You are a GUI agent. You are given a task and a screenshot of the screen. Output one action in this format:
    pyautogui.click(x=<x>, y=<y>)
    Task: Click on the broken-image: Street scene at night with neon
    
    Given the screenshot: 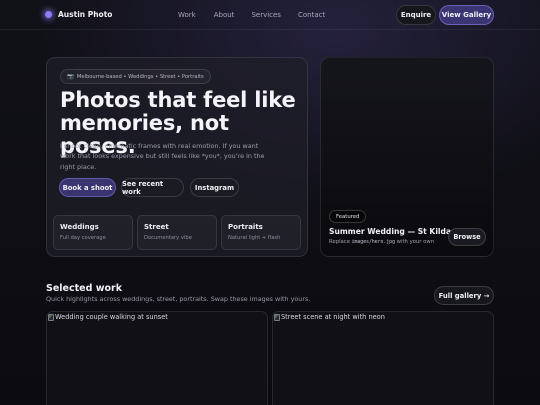 What is the action you would take?
    pyautogui.click(x=329, y=317)
    